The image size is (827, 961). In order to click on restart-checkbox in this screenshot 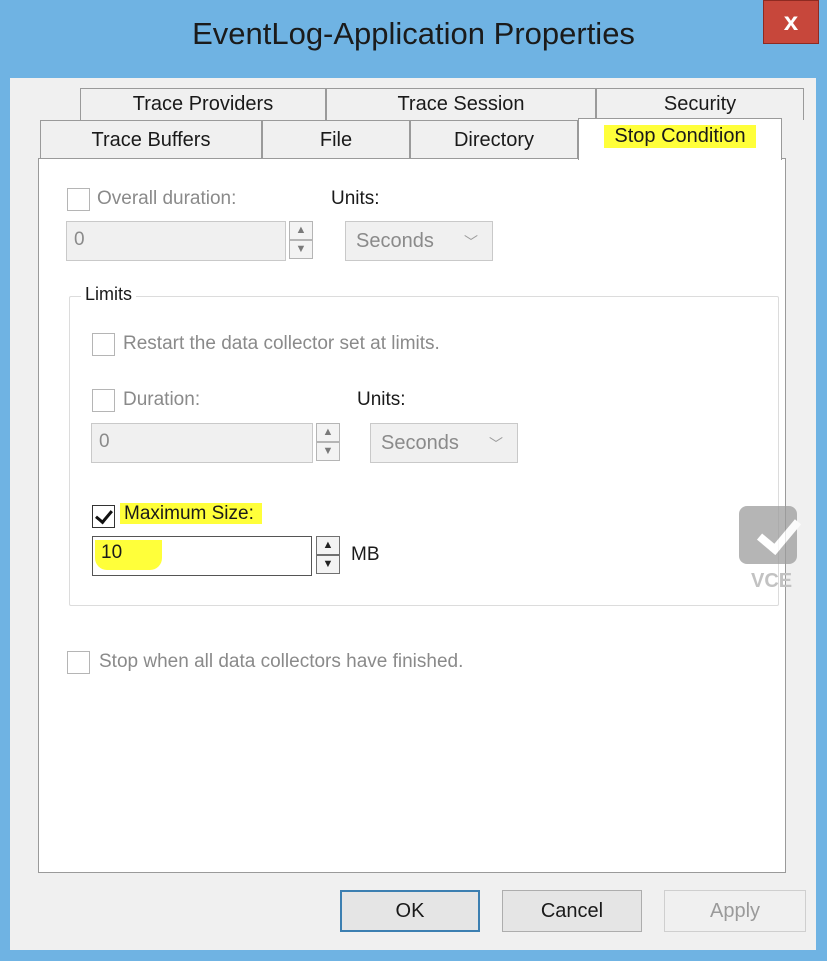, I will do `click(103, 344)`.